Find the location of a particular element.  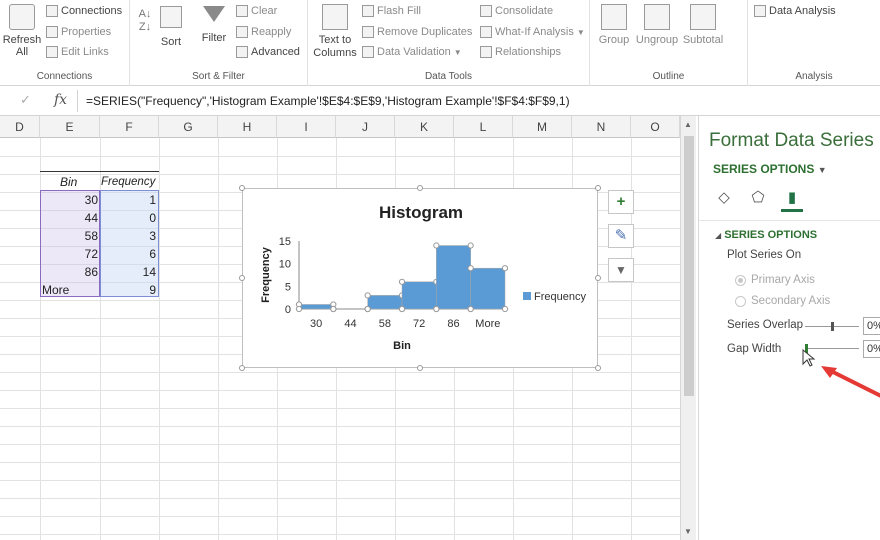

vertical-scrollbar: ▲ ▼ is located at coordinates (688, 328).